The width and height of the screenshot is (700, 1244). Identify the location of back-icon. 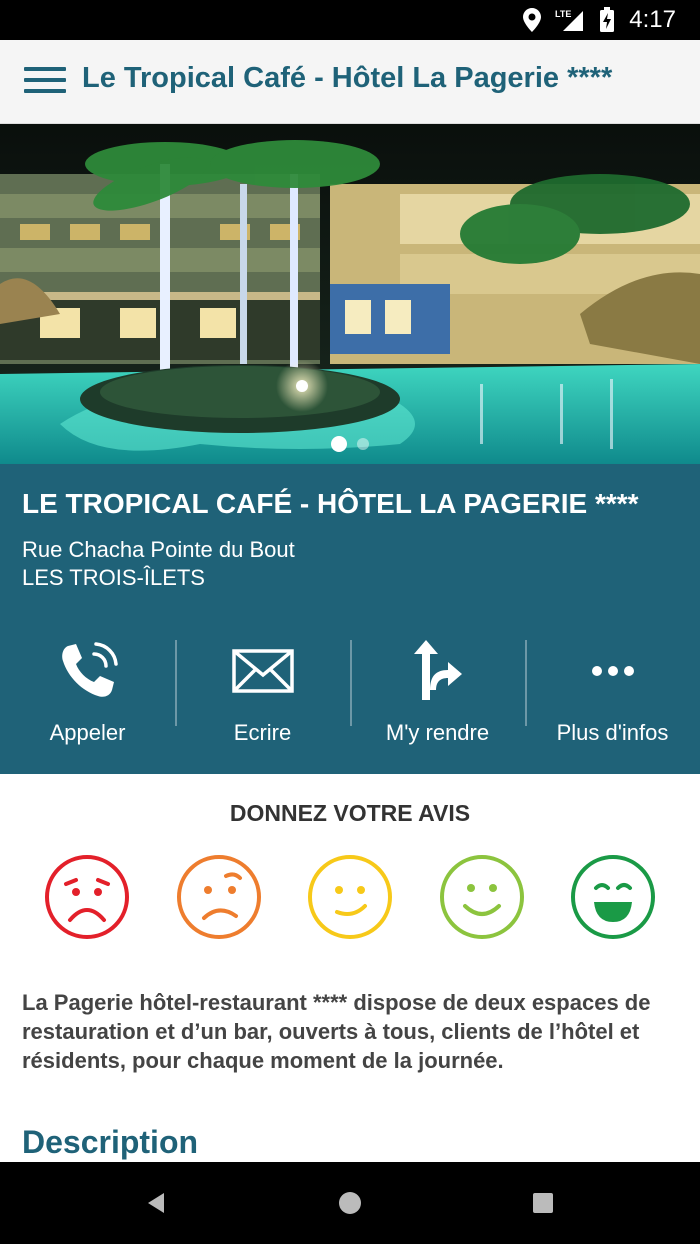
(157, 1203).